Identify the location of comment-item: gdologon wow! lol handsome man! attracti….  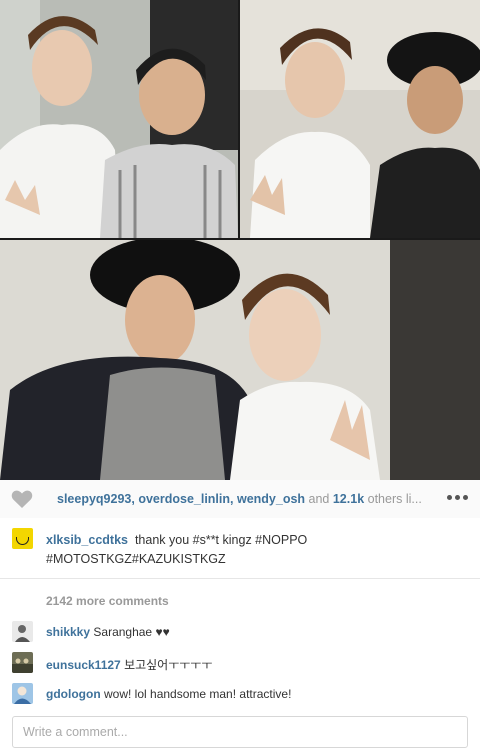
(240, 694).